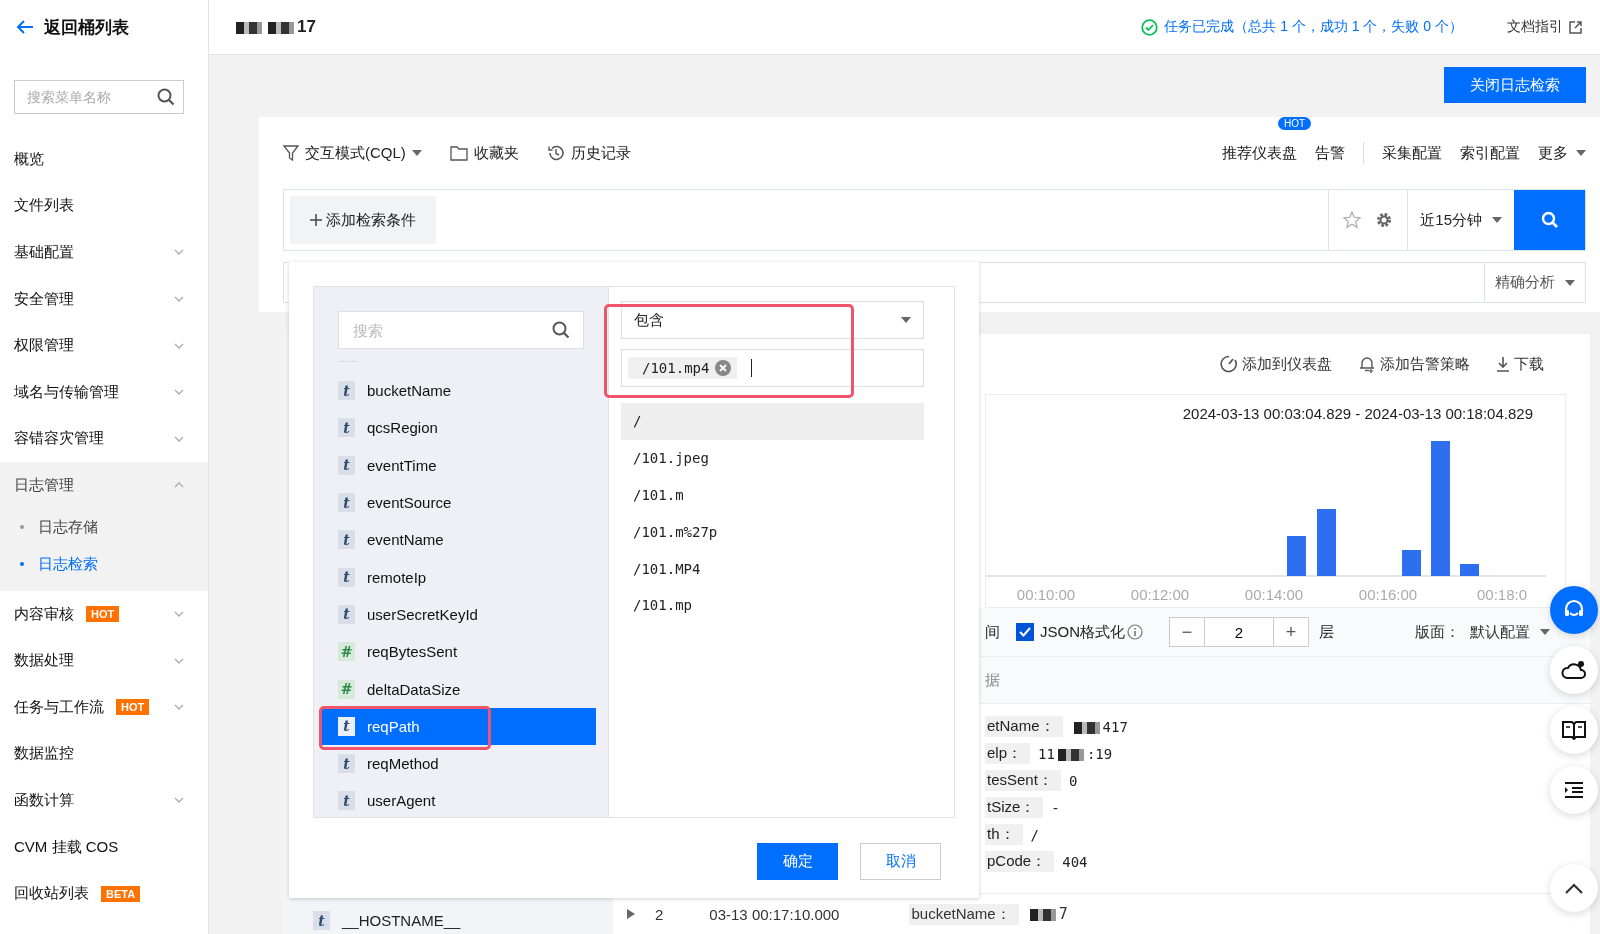 The image size is (1600, 934). I want to click on menu-item: 基础配置, so click(104, 252).